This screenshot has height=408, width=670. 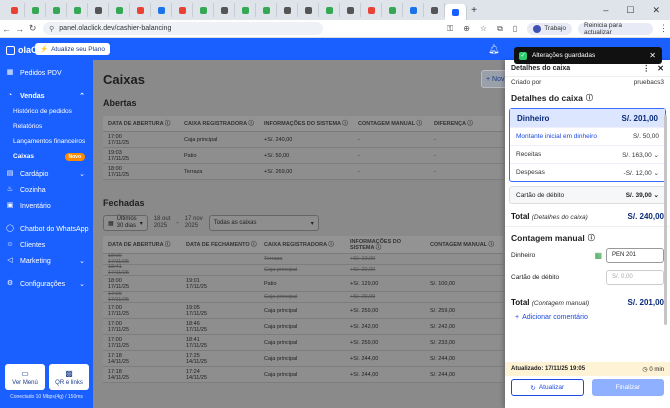 What do you see at coordinates (32, 28) in the screenshot?
I see `reload-icon: ↻` at bounding box center [32, 28].